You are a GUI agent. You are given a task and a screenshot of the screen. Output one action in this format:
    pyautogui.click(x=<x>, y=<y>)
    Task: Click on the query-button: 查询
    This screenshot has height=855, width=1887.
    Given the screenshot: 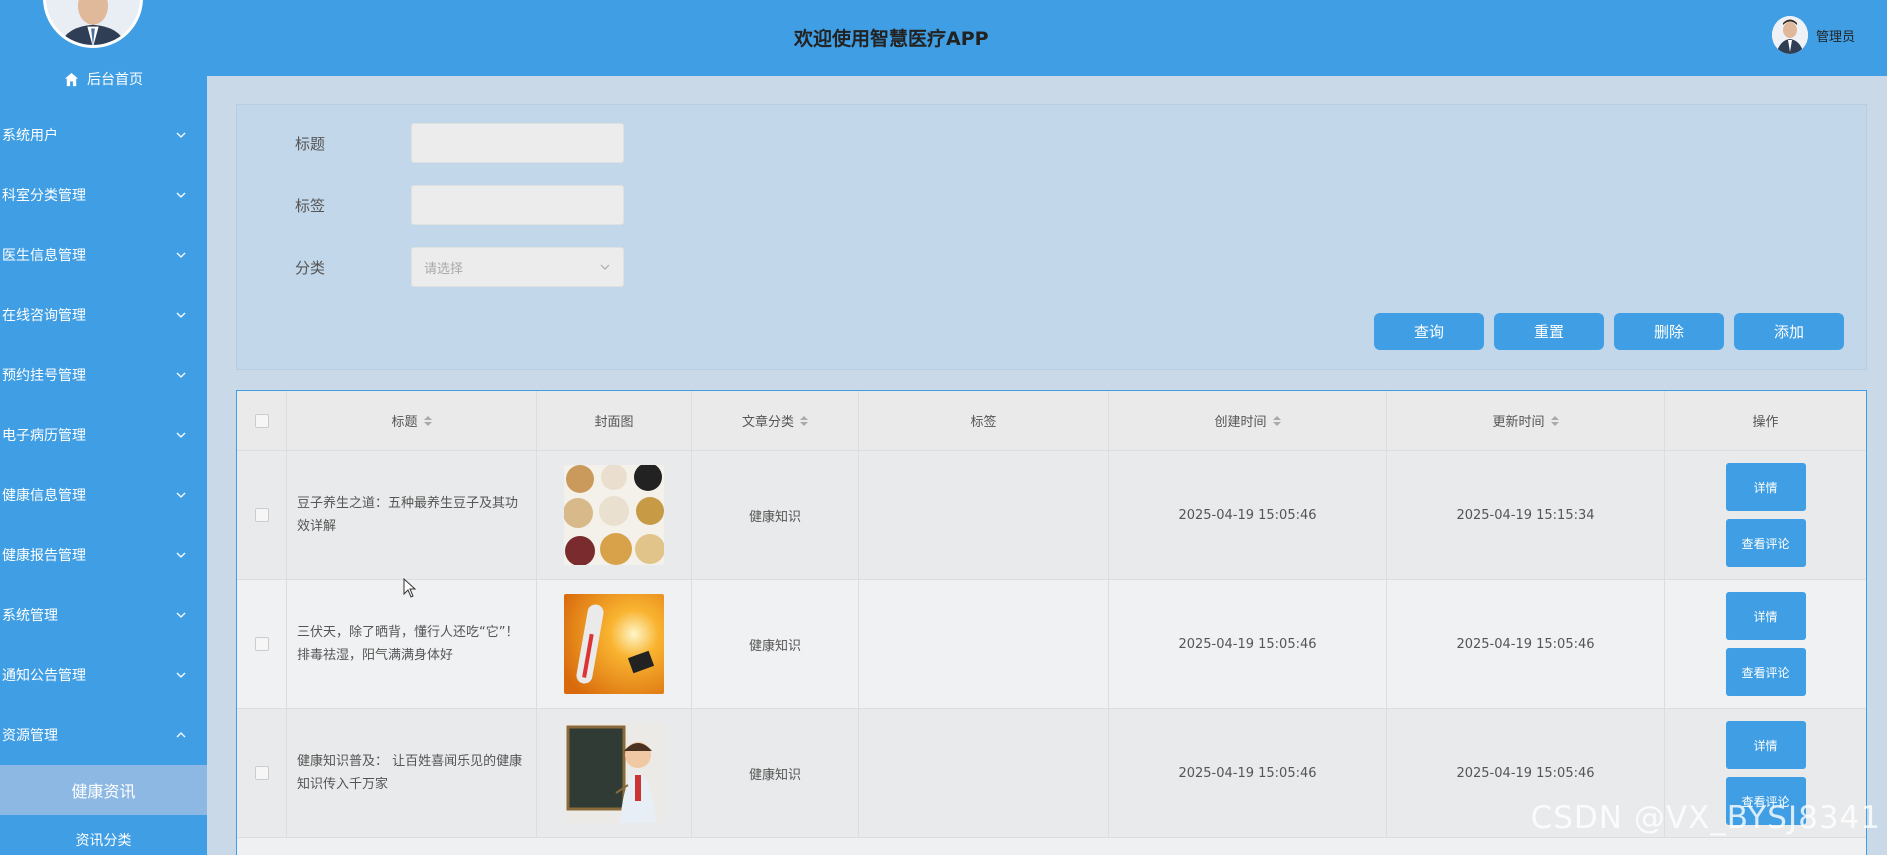 What is the action you would take?
    pyautogui.click(x=1429, y=331)
    